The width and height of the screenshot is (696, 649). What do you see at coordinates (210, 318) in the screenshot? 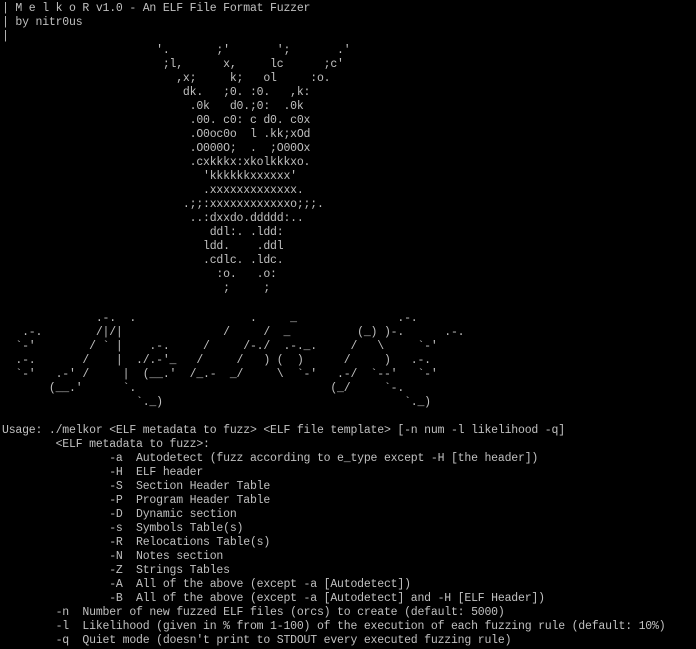
I see `ascii-logo-line: .-. . . _ .-.` at bounding box center [210, 318].